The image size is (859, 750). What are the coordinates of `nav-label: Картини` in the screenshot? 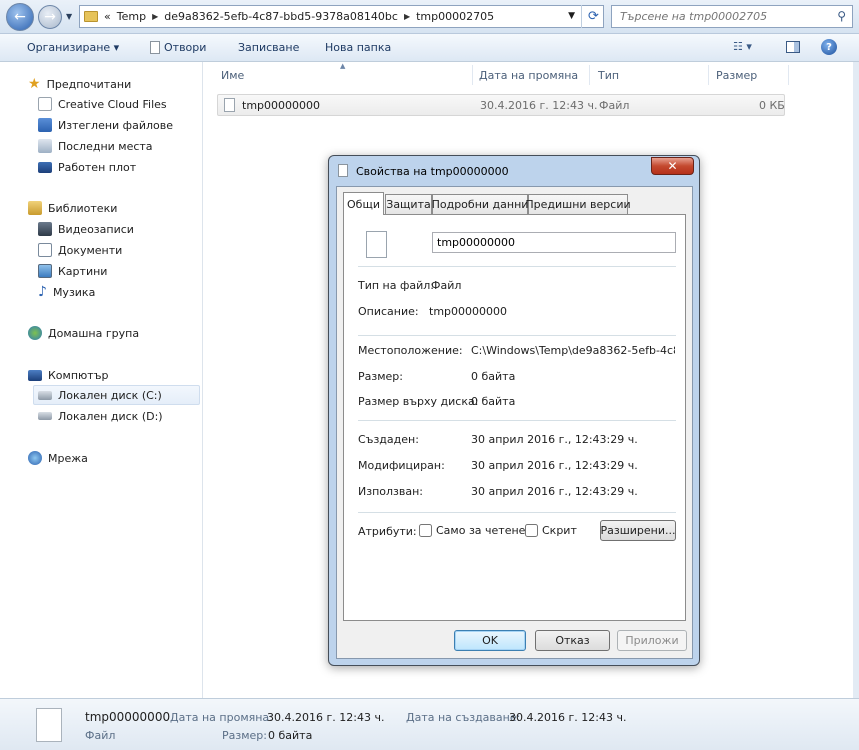 It's located at (83, 271).